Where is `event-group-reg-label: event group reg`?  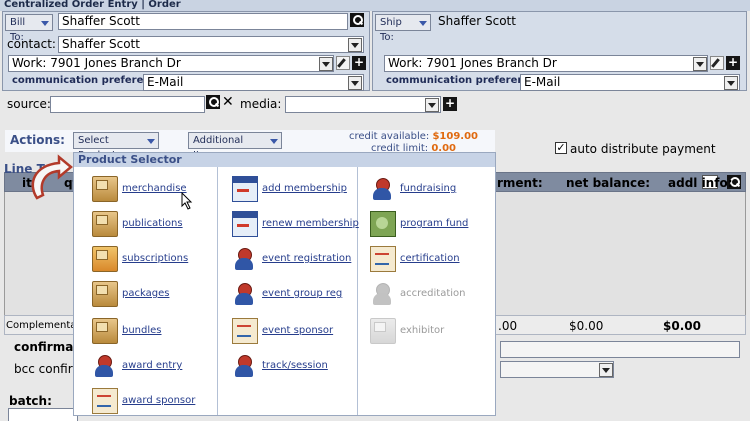
event-group-reg-label: event group reg is located at coordinates (302, 293).